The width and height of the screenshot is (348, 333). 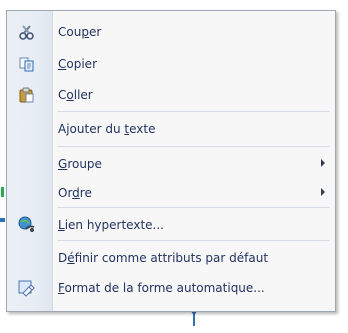 What do you see at coordinates (81, 64) in the screenshot?
I see `label-part: opier` at bounding box center [81, 64].